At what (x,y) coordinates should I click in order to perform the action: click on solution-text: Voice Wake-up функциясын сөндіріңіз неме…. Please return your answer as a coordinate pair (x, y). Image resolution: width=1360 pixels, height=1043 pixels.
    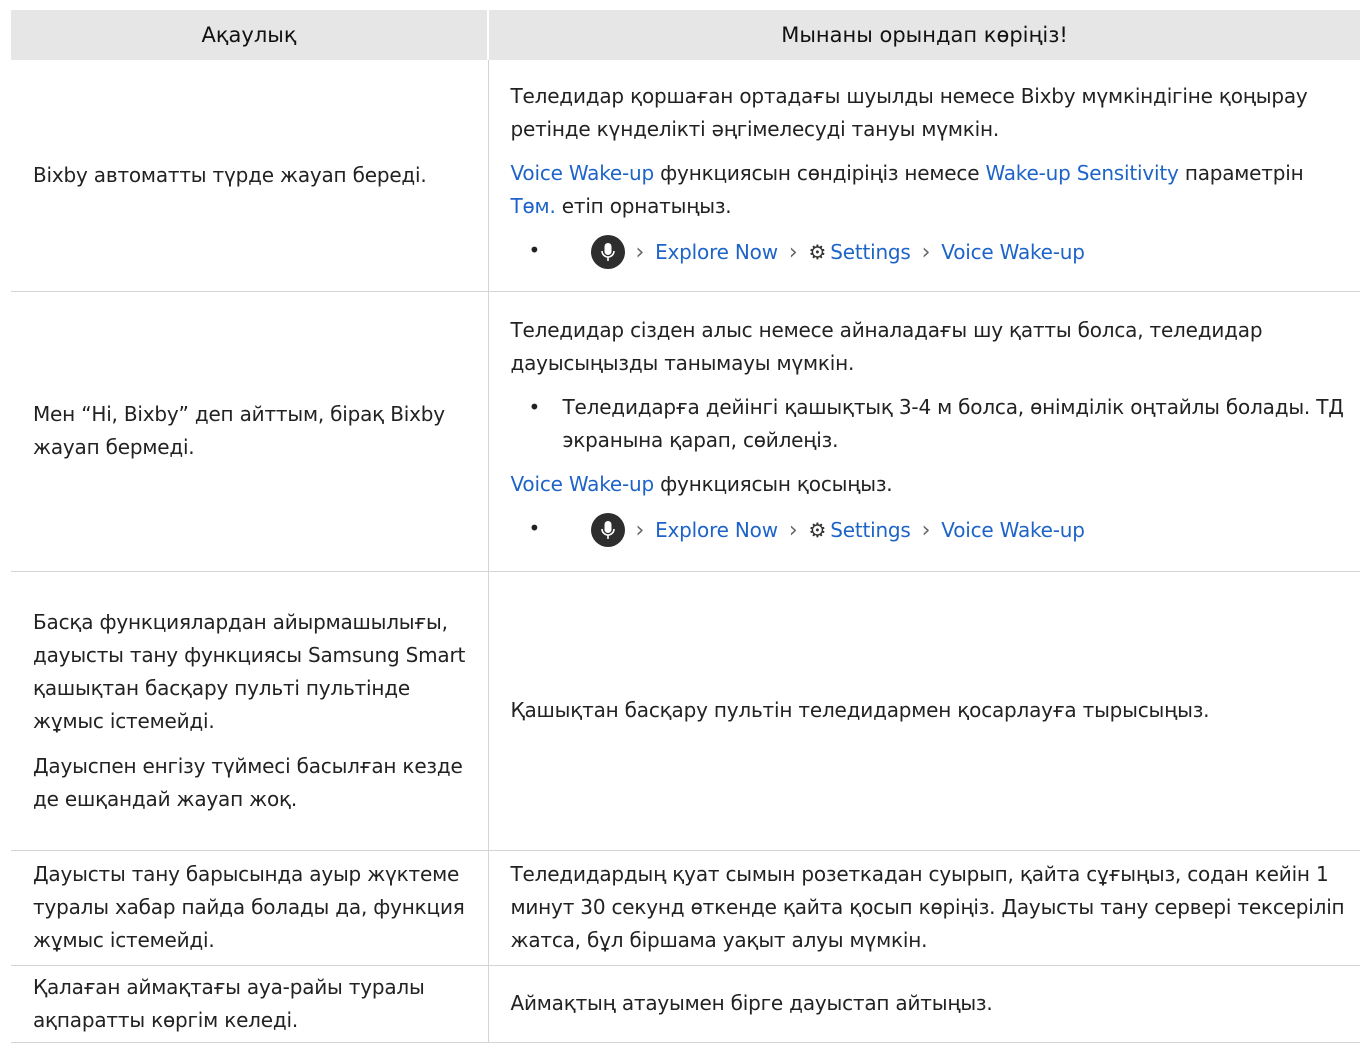
    Looking at the image, I should click on (929, 190).